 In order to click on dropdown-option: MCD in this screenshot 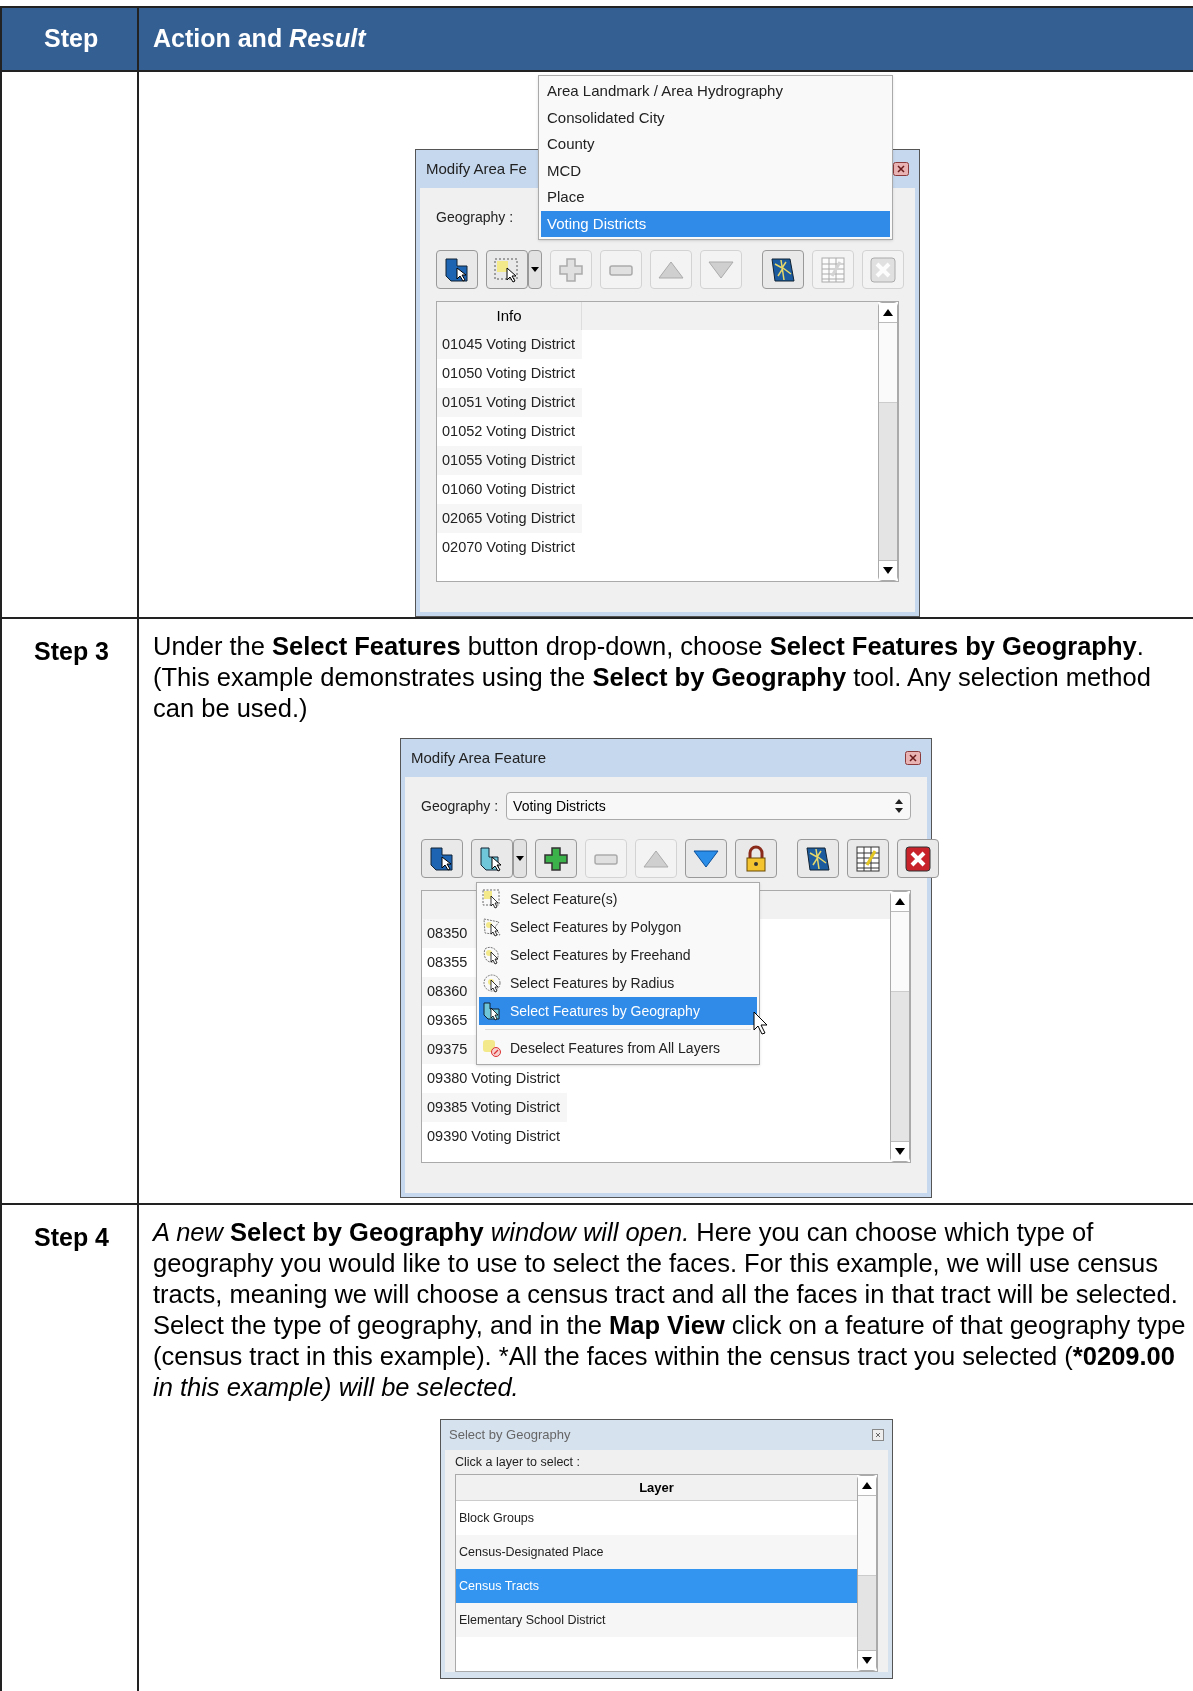, I will do `click(715, 170)`.